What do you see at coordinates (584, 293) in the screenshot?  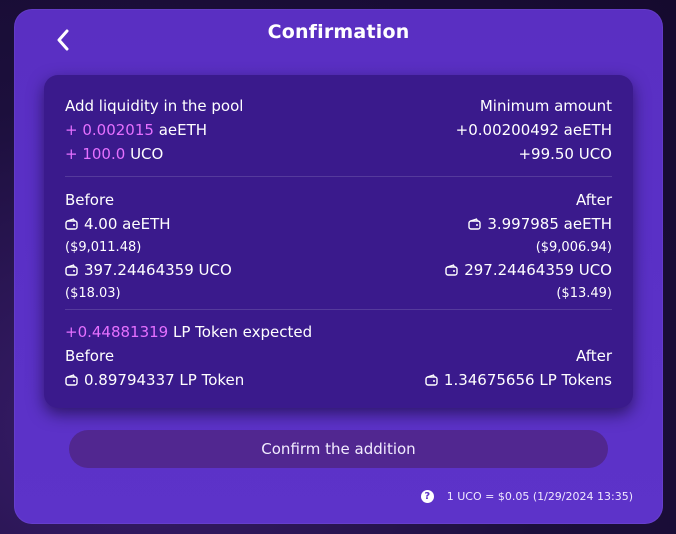 I see `after-token2-usd: ($13.49)` at bounding box center [584, 293].